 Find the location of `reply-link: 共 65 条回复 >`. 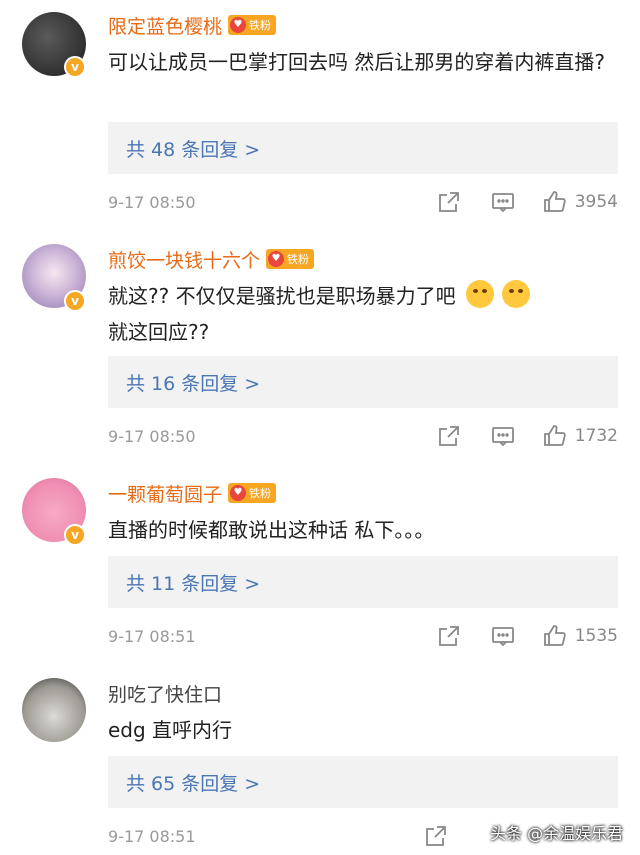

reply-link: 共 65 条回复 > is located at coordinates (363, 782).